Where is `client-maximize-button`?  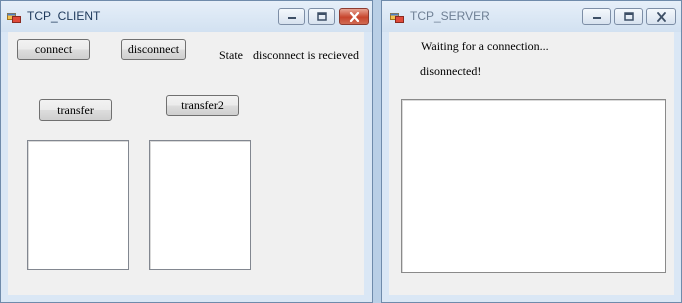
client-maximize-button is located at coordinates (321, 16).